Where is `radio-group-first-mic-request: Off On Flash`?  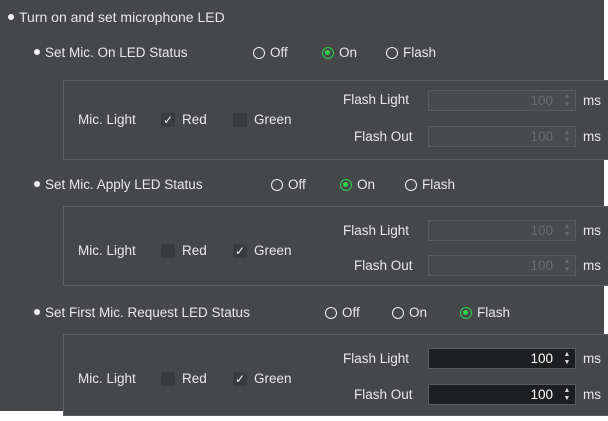
radio-group-first-mic-request: Off On Flash is located at coordinates (302, 314).